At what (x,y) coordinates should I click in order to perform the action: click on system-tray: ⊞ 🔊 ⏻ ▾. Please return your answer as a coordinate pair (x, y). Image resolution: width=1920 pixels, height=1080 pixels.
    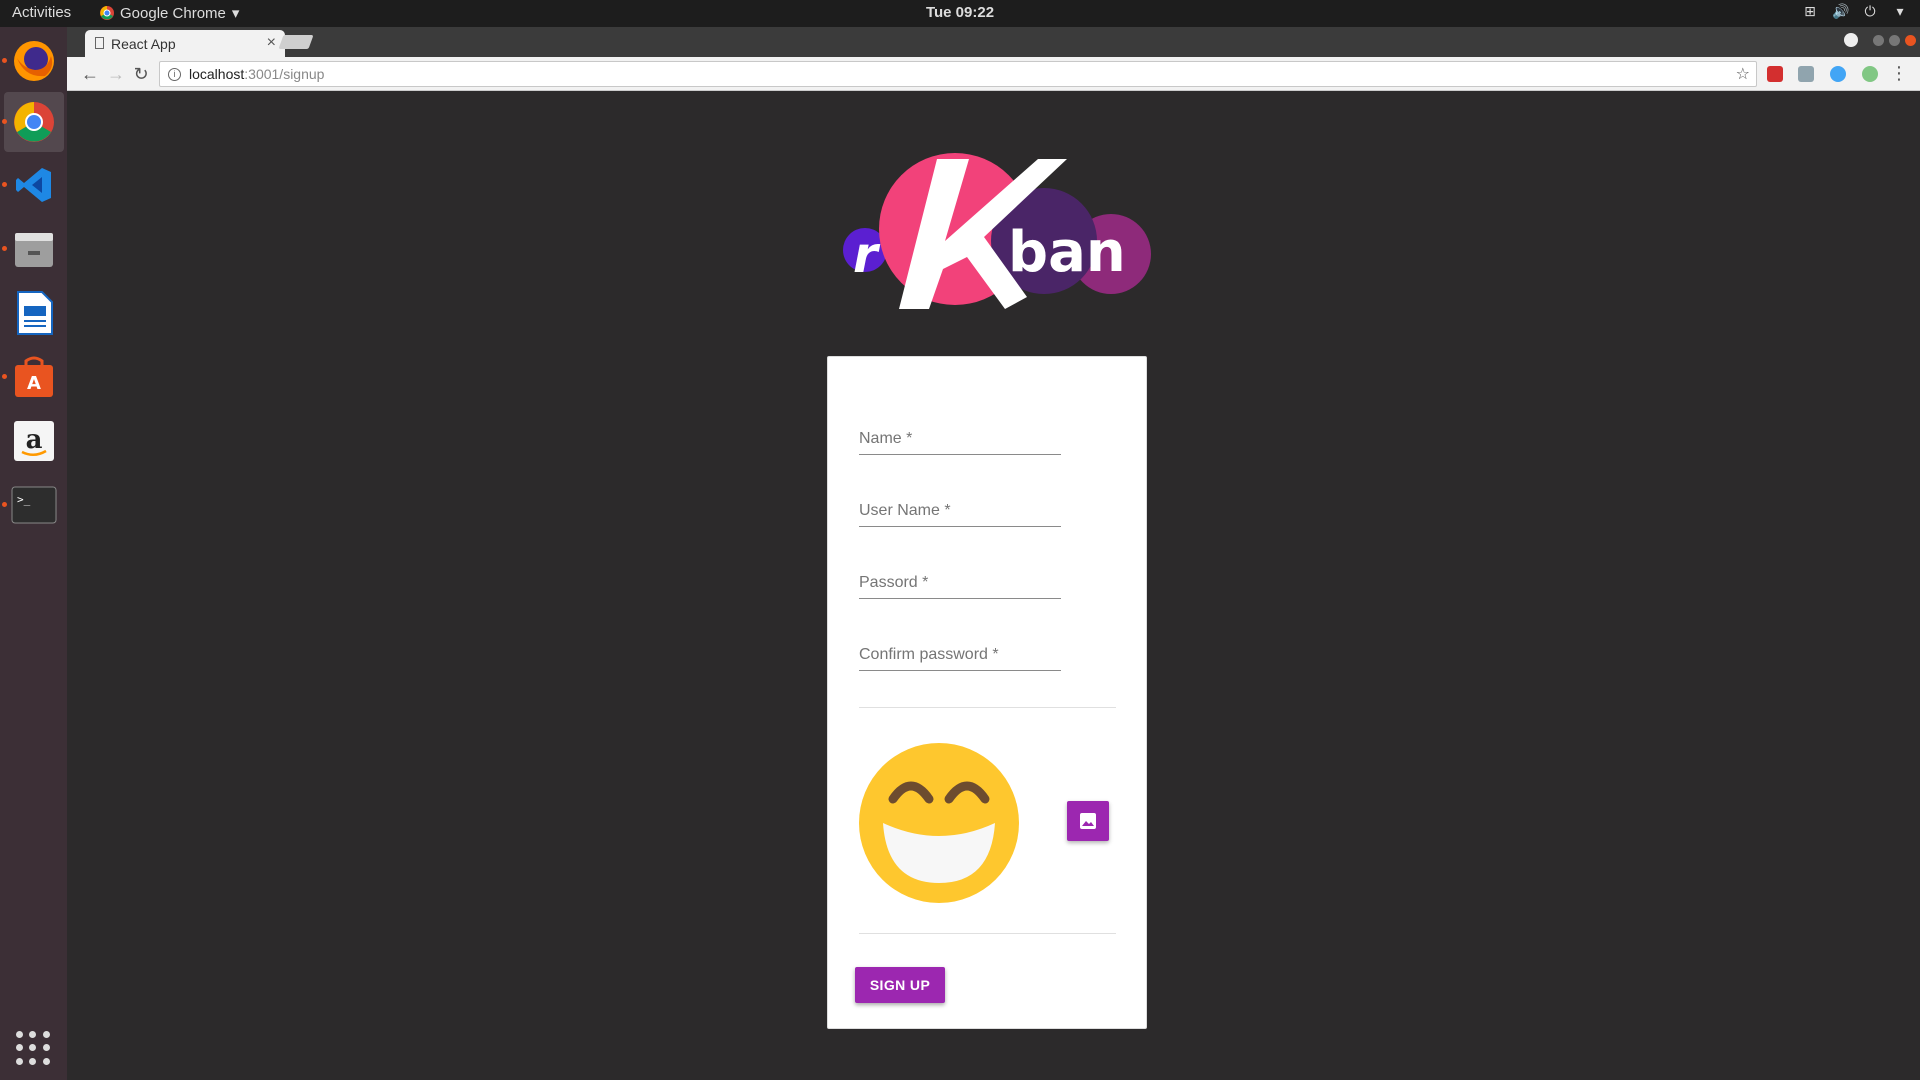
    Looking at the image, I should click on (1855, 11).